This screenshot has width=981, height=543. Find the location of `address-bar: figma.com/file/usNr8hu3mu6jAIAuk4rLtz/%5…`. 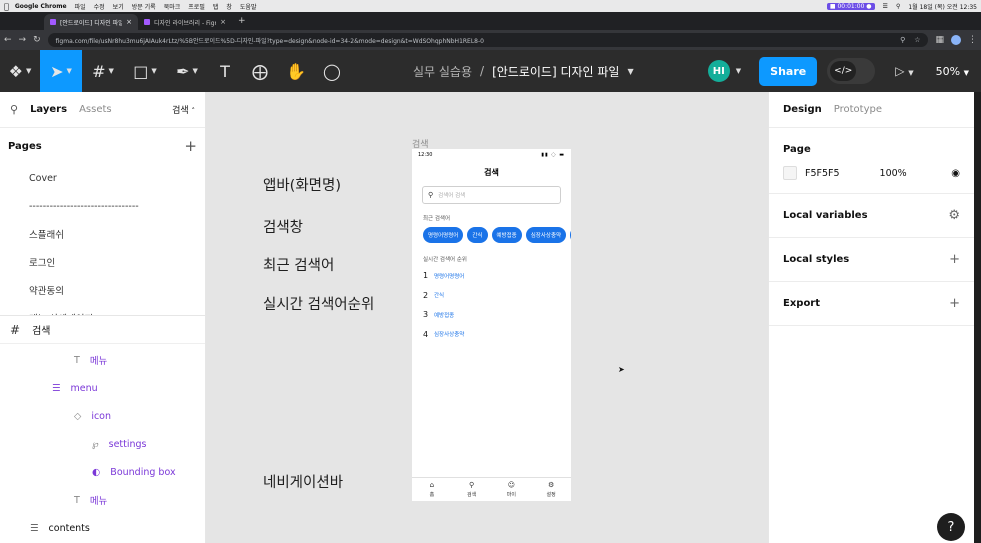

address-bar: figma.com/file/usNr8hu3mu6jAIAuk4rLtz/%5… is located at coordinates (488, 40).